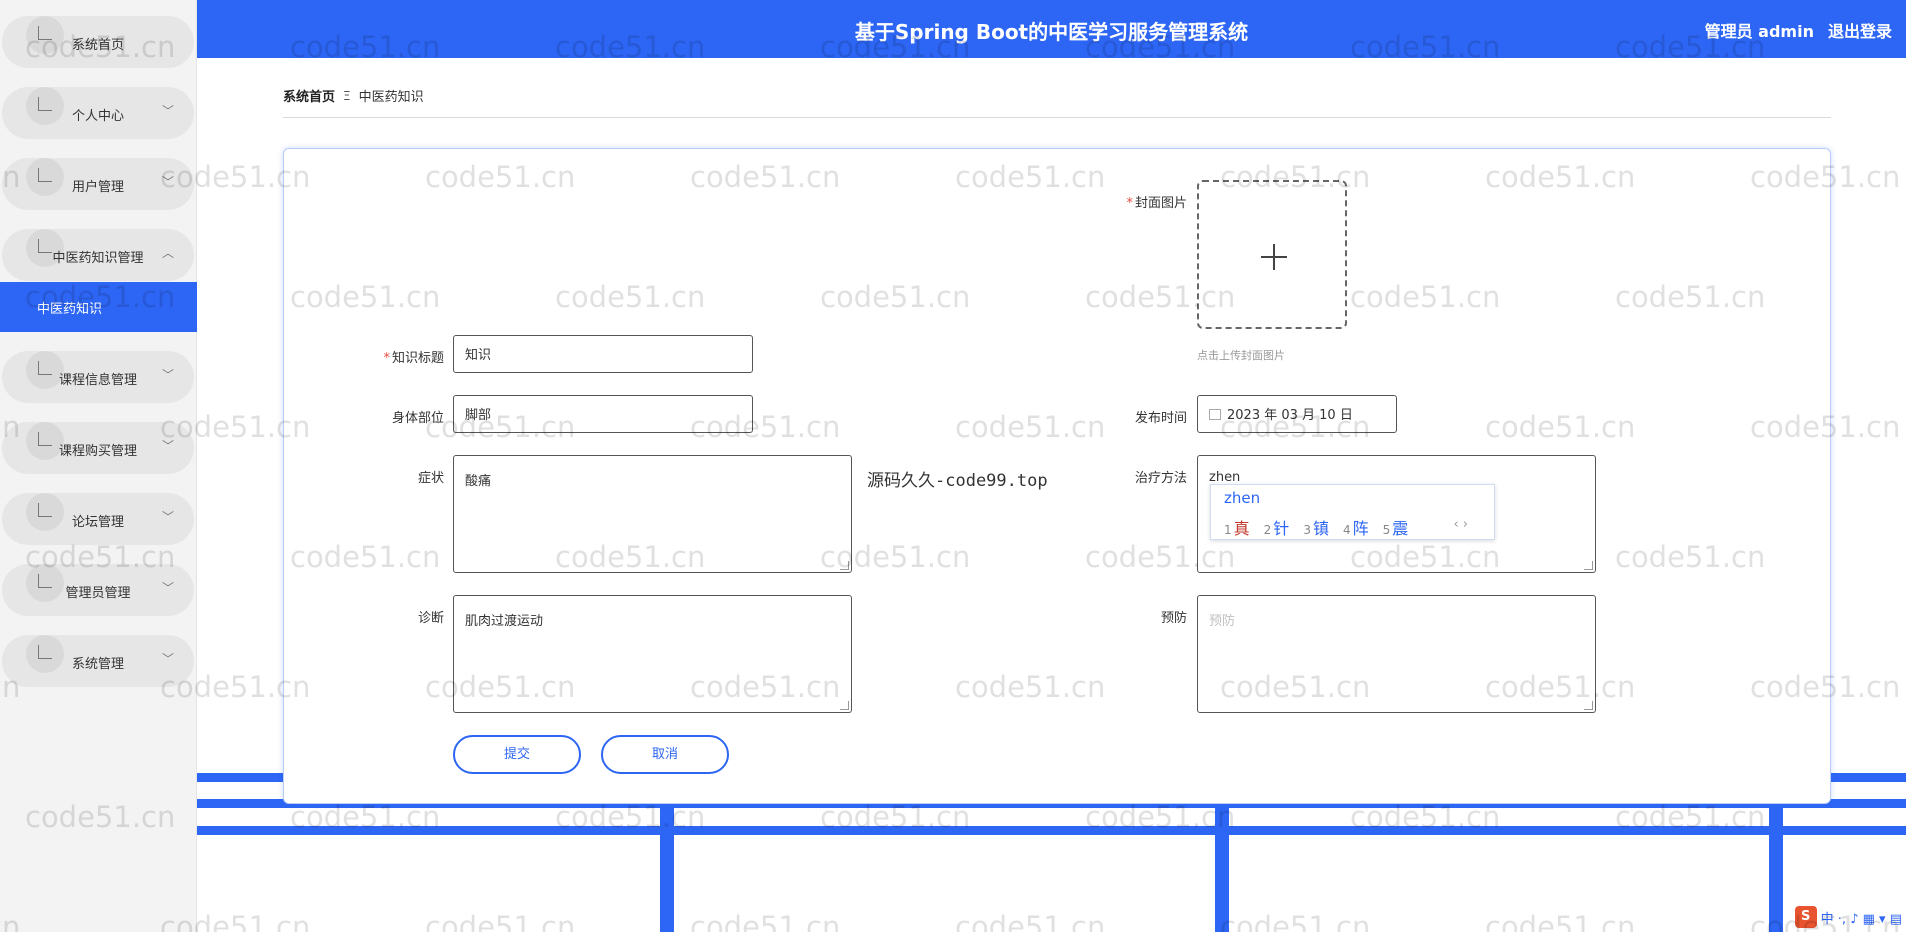  I want to click on breadcrumb: 系统首页 Ξ 中医药知识, so click(353, 96).